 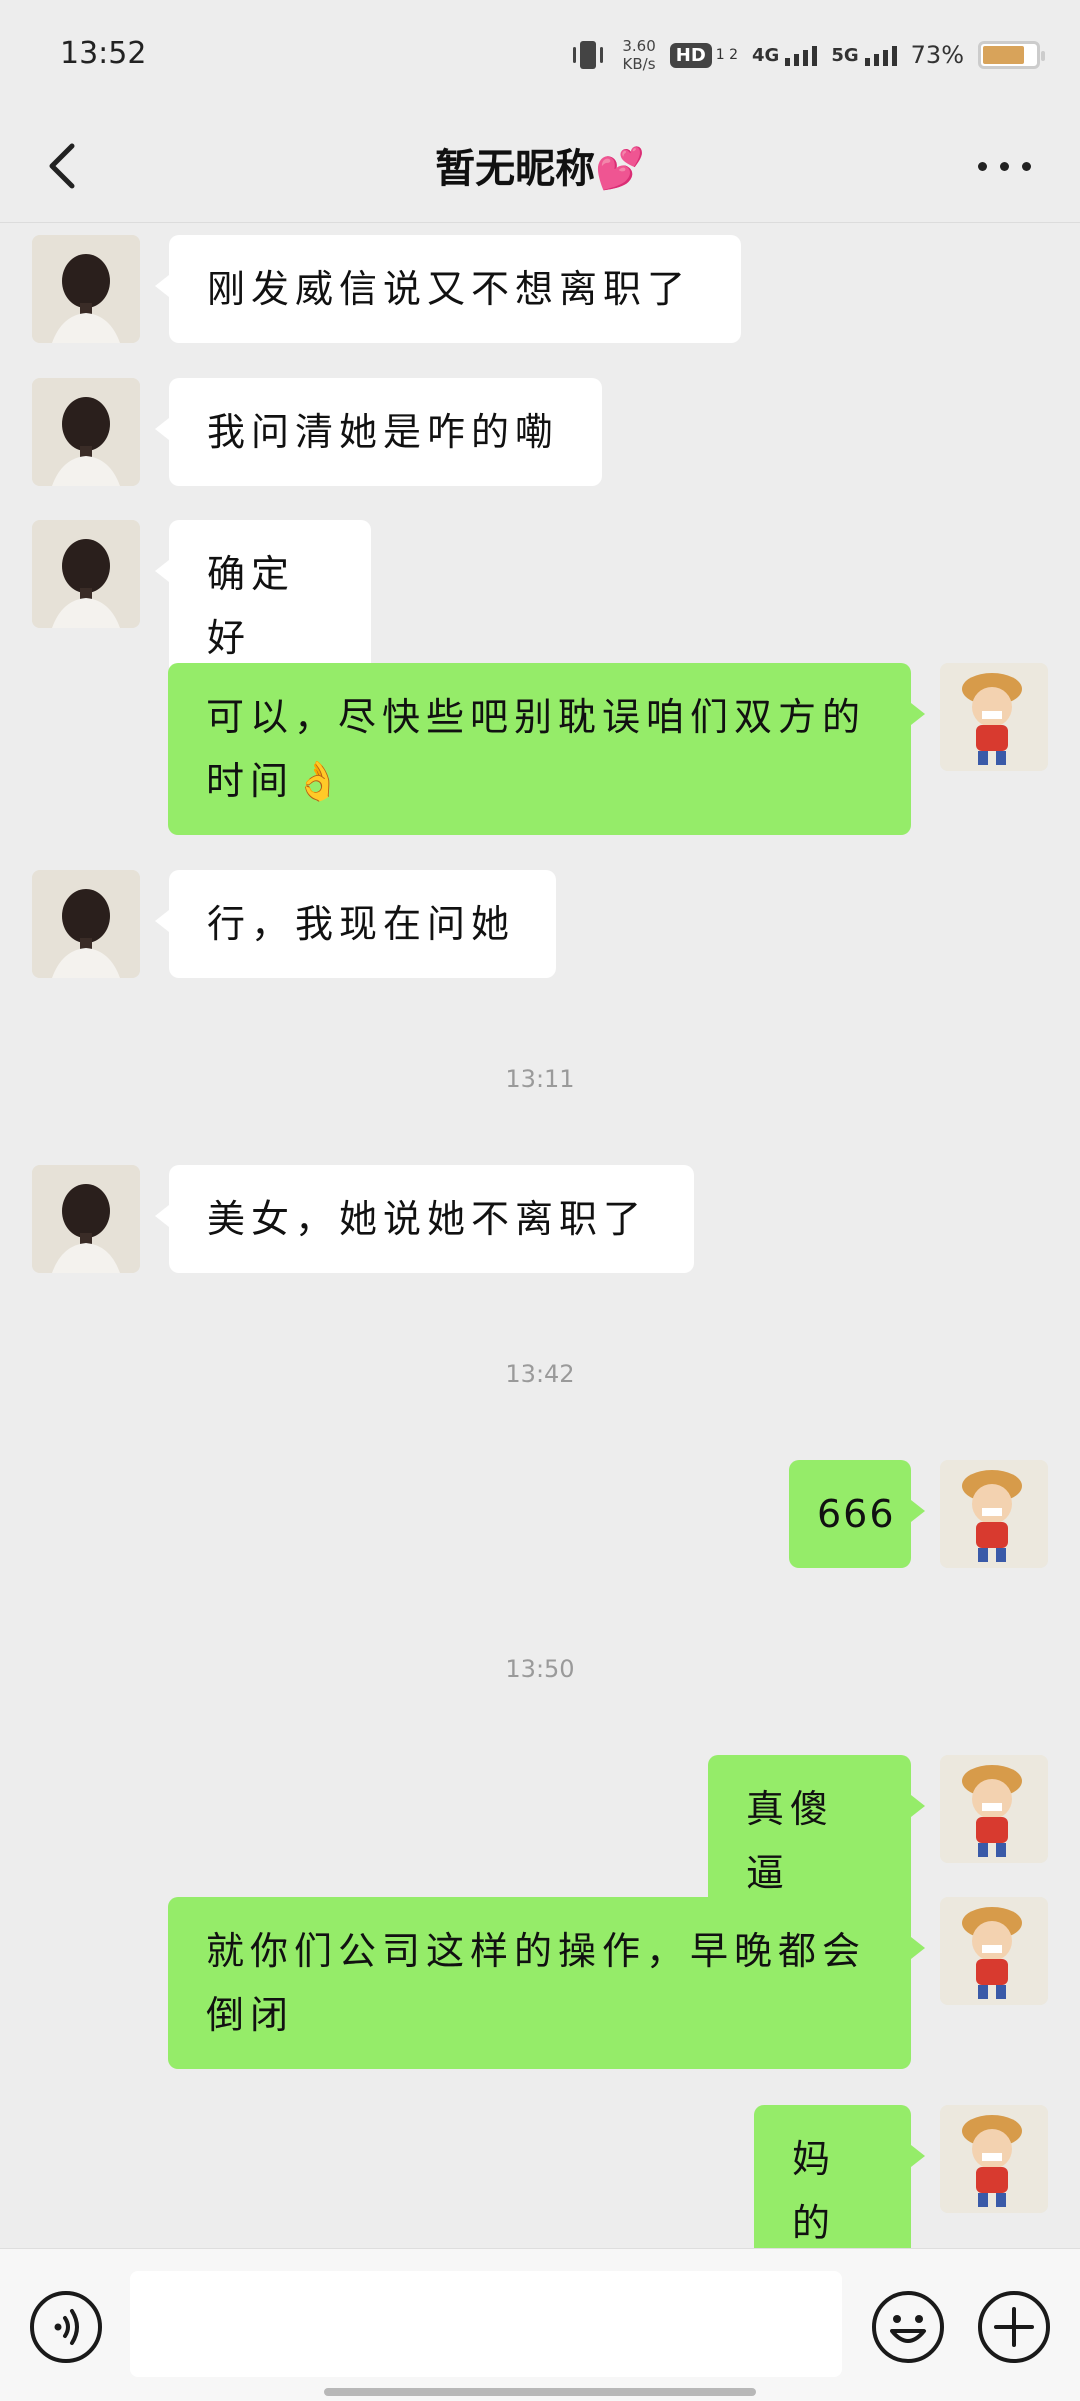 What do you see at coordinates (515, 169) in the screenshot?
I see `contact-name: 暂无昵称` at bounding box center [515, 169].